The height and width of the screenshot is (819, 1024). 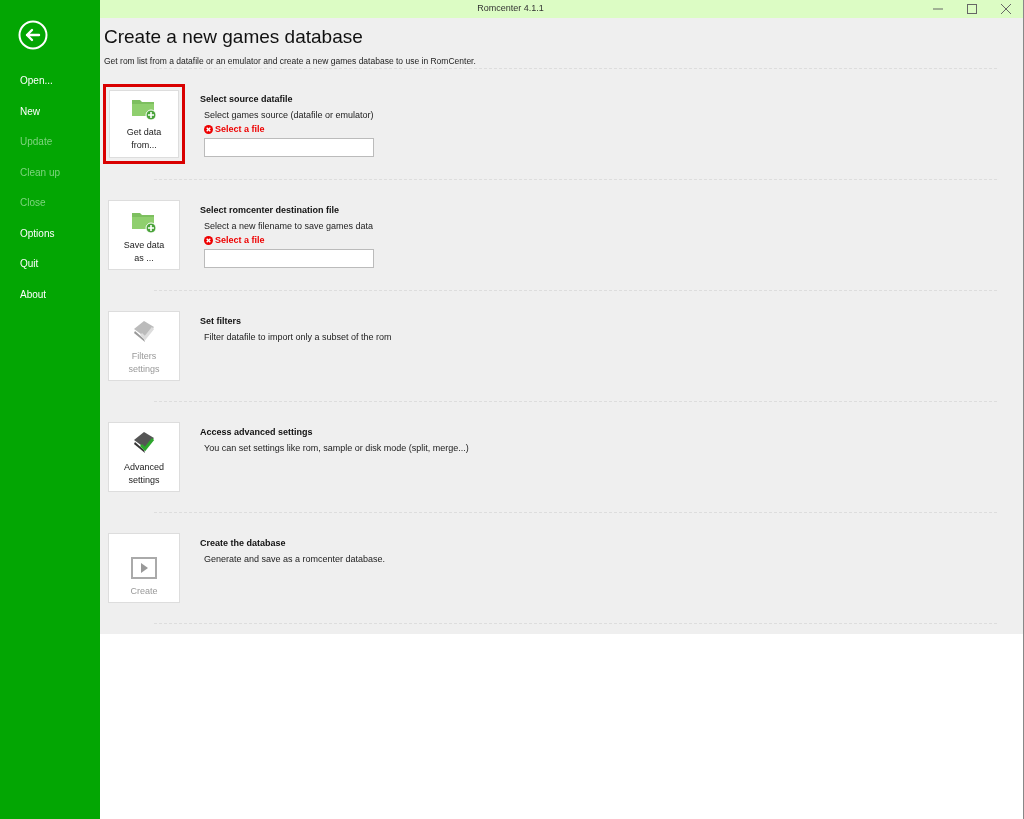 What do you see at coordinates (243, 543) in the screenshot?
I see `step-heading: Create the database` at bounding box center [243, 543].